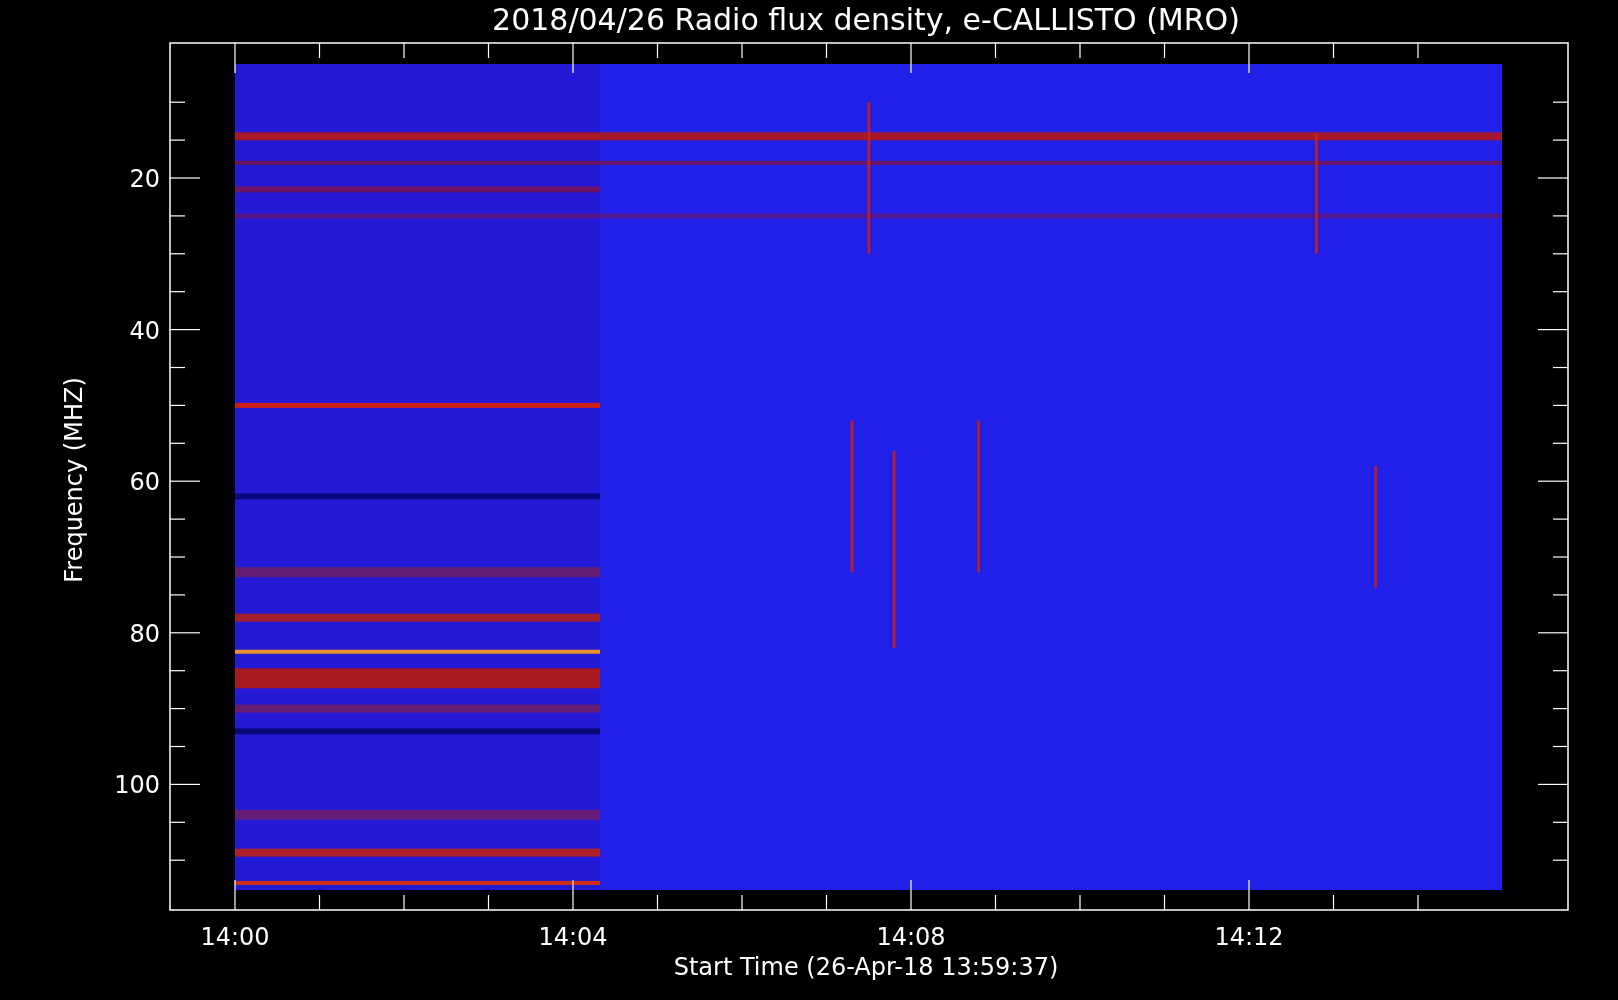 The width and height of the screenshot is (1618, 1000). I want to click on y-axis-title: Frequency (MHZ), so click(74, 480).